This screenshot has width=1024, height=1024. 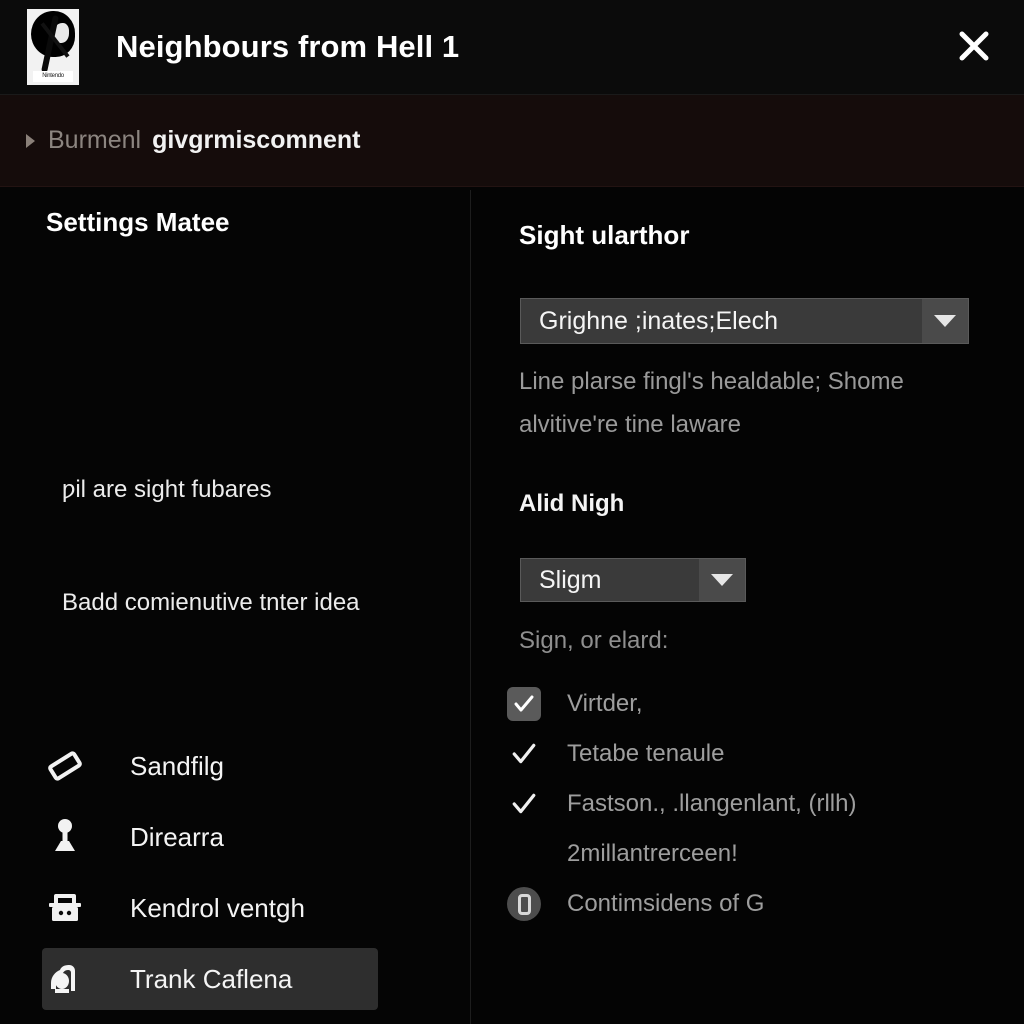 What do you see at coordinates (605, 703) in the screenshot?
I see `checklist-item-label: Virtder,` at bounding box center [605, 703].